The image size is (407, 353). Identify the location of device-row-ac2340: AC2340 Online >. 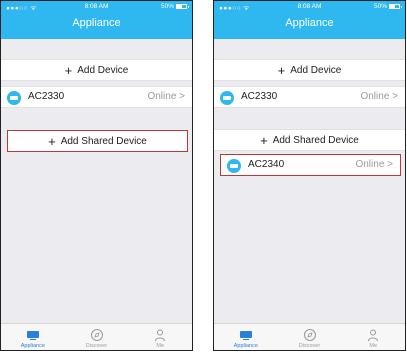
(310, 165).